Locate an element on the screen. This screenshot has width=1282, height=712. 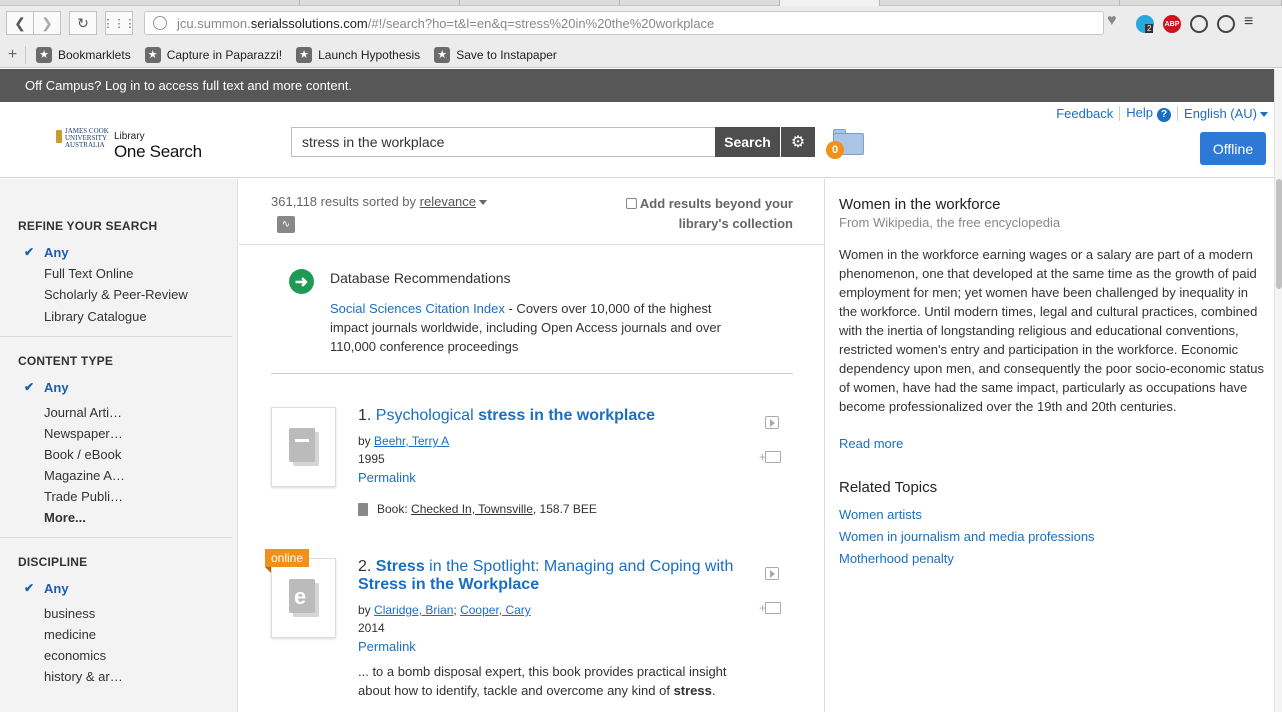
ebook-thumbnail: e online is located at coordinates (300, 593).